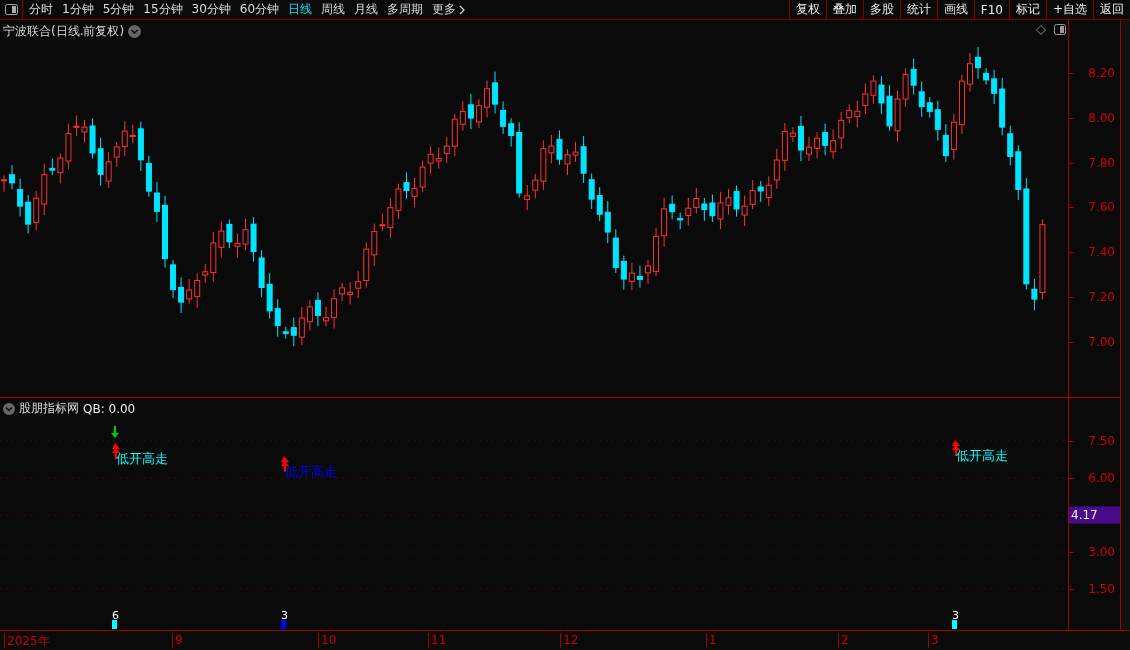 This screenshot has height=650, width=1130. I want to click on toolbar-button: +自选, so click(1069, 9).